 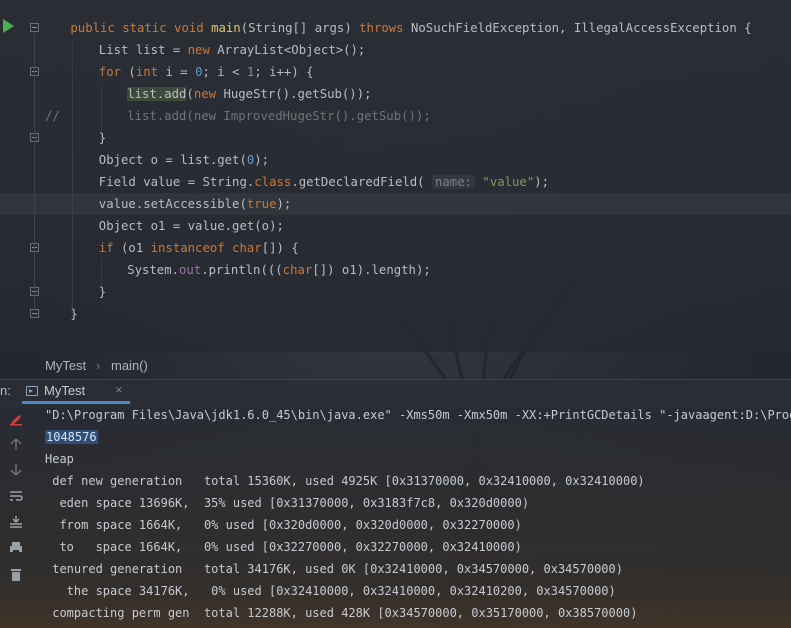 What do you see at coordinates (5, 390) in the screenshot?
I see `tool-window-label: n:` at bounding box center [5, 390].